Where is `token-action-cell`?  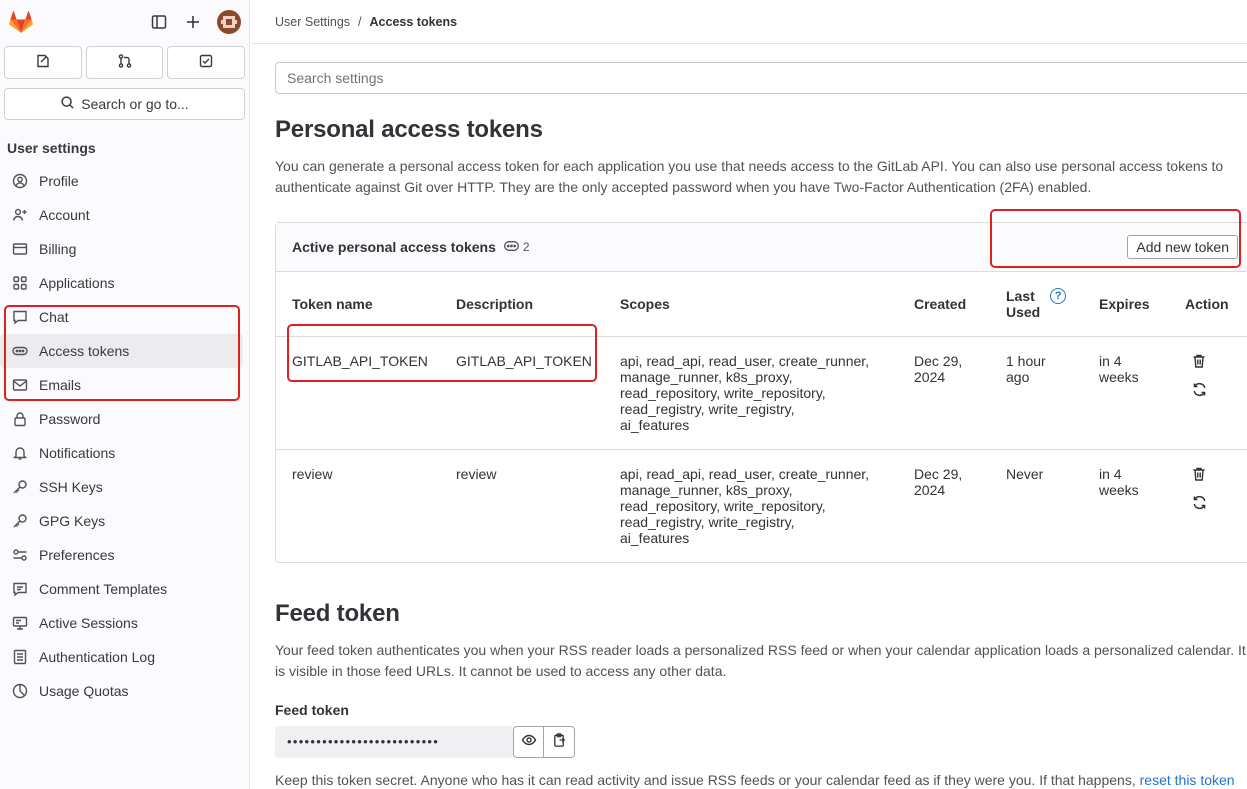 token-action-cell is located at coordinates (1208, 393).